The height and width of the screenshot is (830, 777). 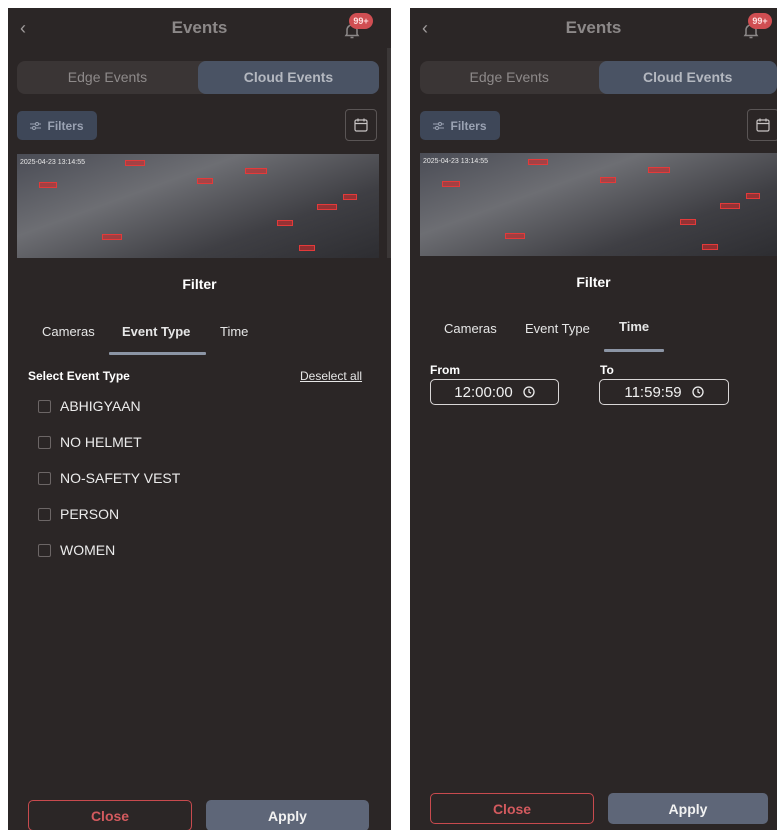 I want to click on select-event-type-label: Select Event Type, so click(x=79, y=376).